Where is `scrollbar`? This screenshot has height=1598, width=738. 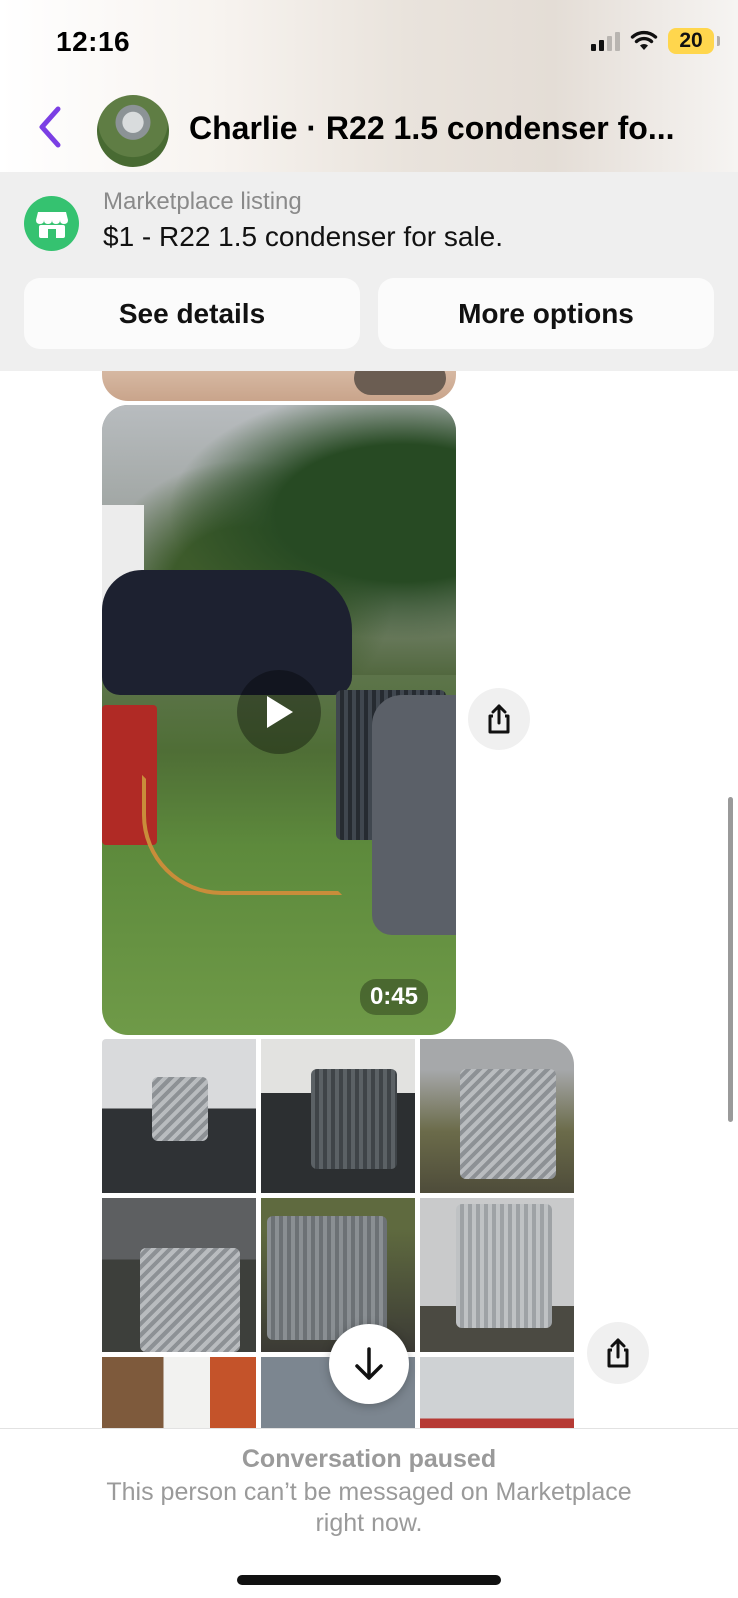
scrollbar is located at coordinates (730, 959).